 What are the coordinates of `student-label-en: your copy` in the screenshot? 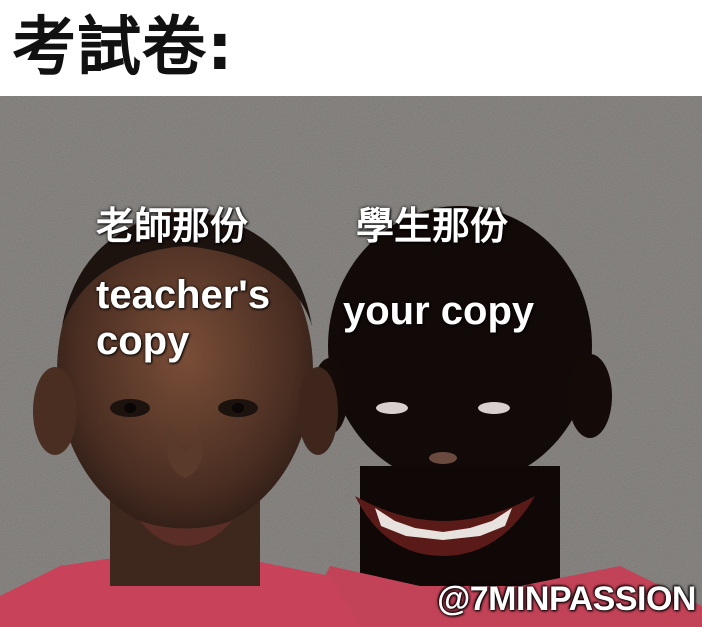 It's located at (439, 311).